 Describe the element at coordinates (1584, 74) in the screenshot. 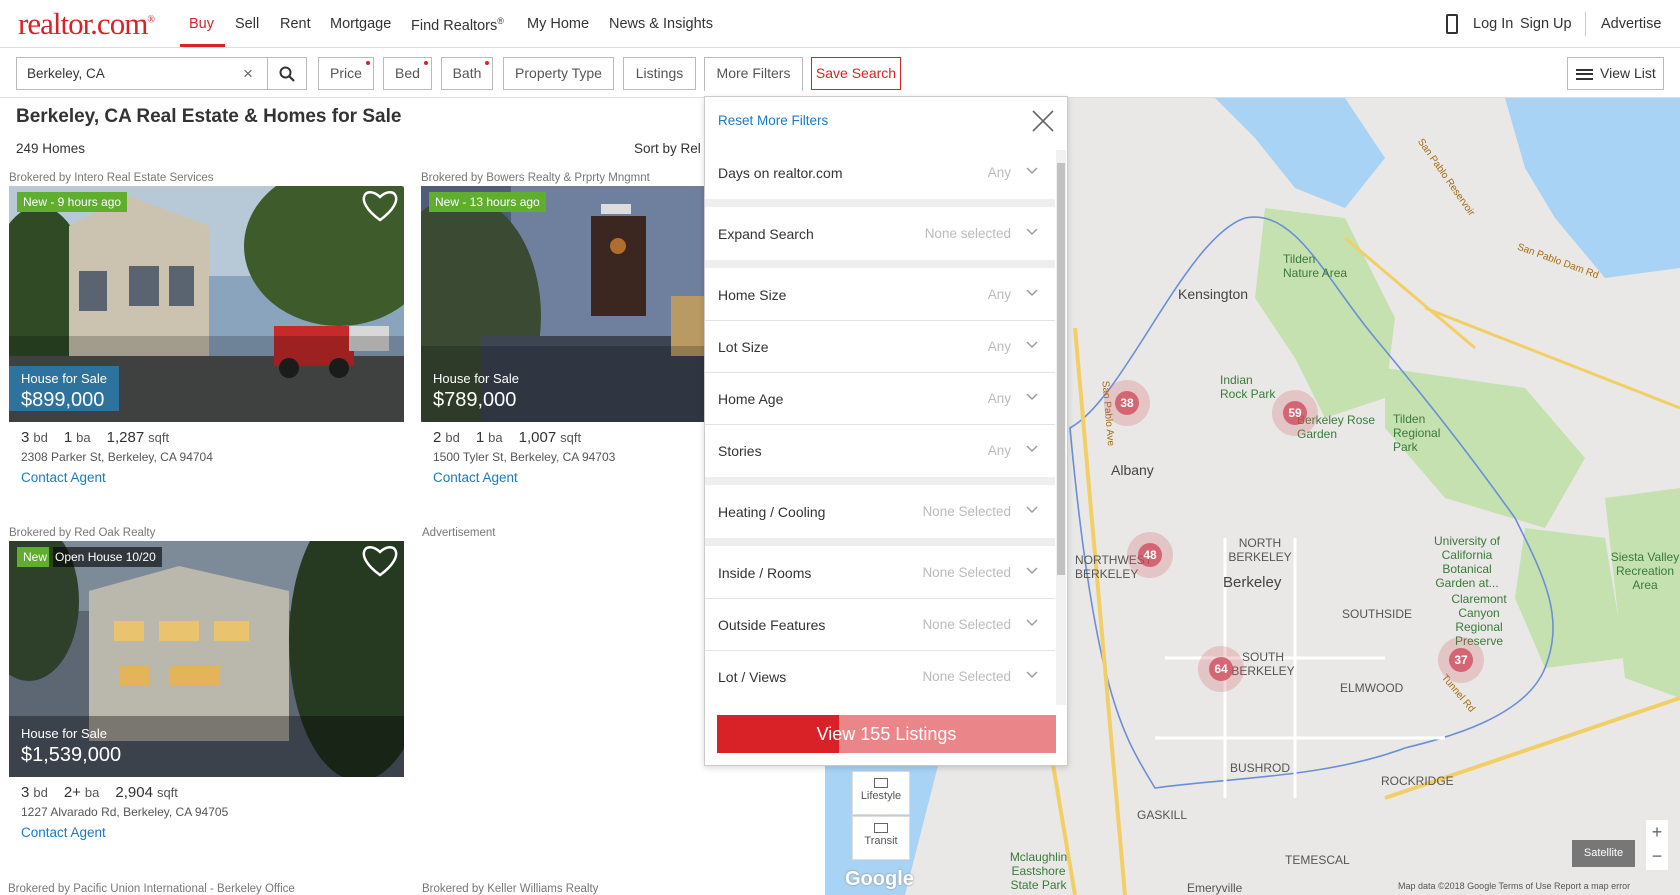

I see `list-icon` at that location.